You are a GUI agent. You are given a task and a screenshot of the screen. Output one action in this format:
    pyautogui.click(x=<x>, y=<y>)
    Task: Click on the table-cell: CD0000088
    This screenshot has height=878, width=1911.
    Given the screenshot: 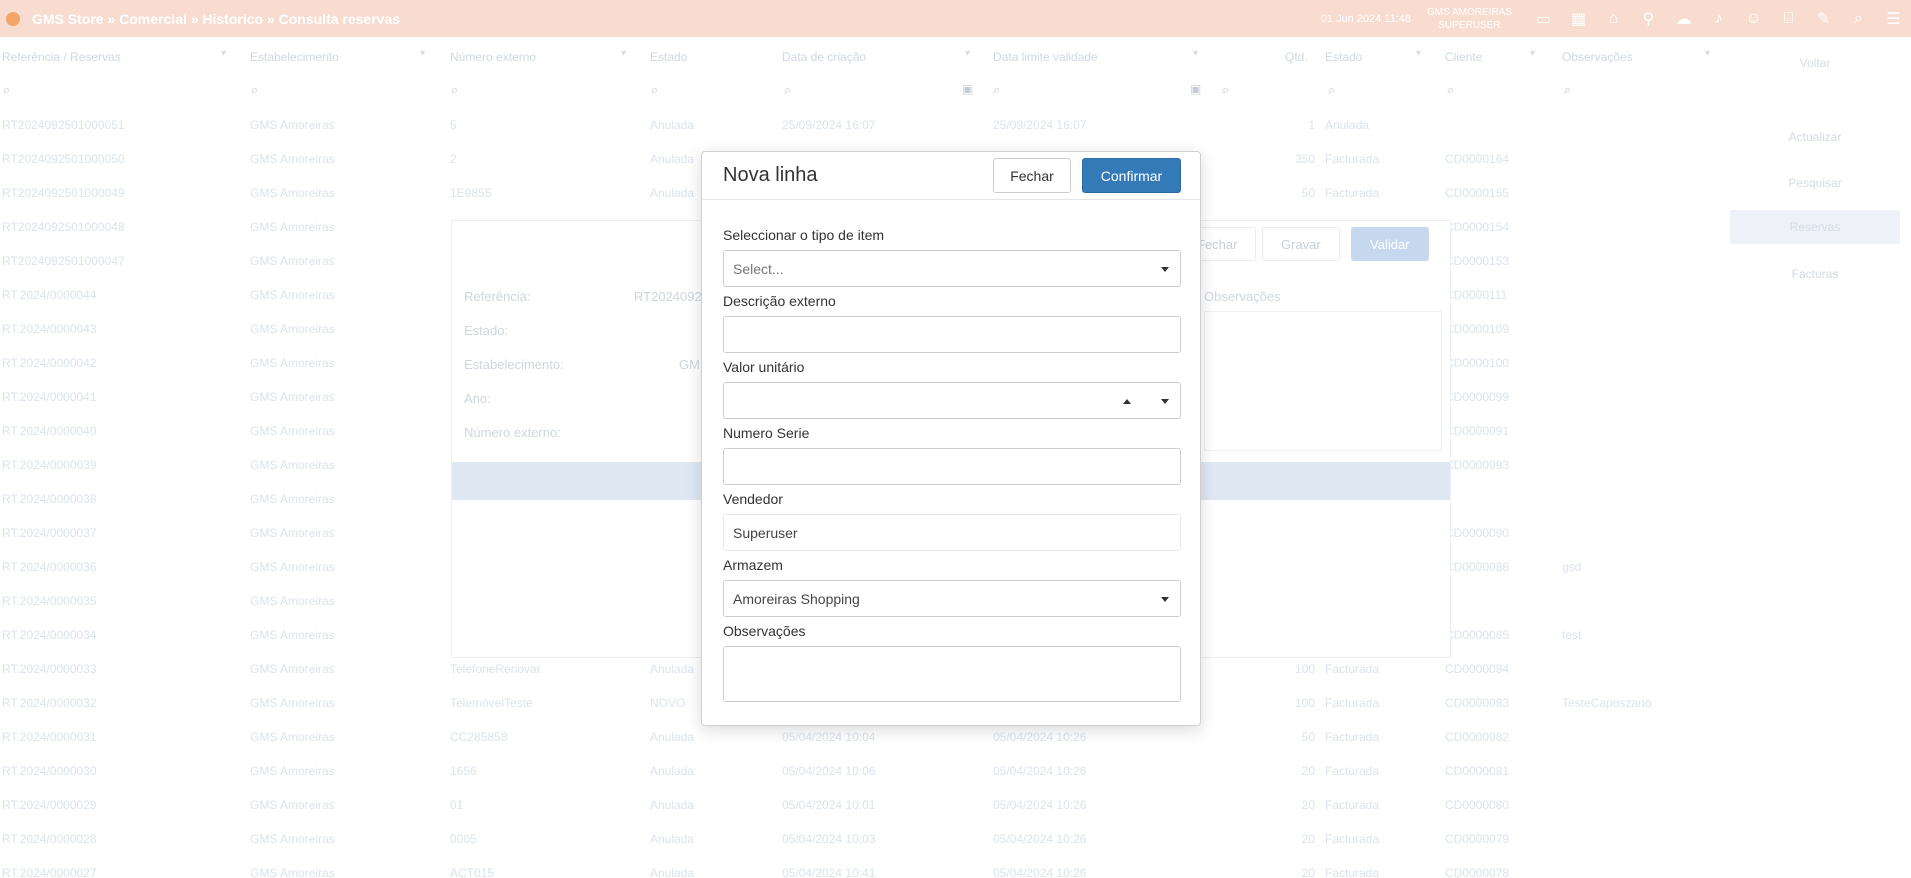 What is the action you would take?
    pyautogui.click(x=1477, y=567)
    